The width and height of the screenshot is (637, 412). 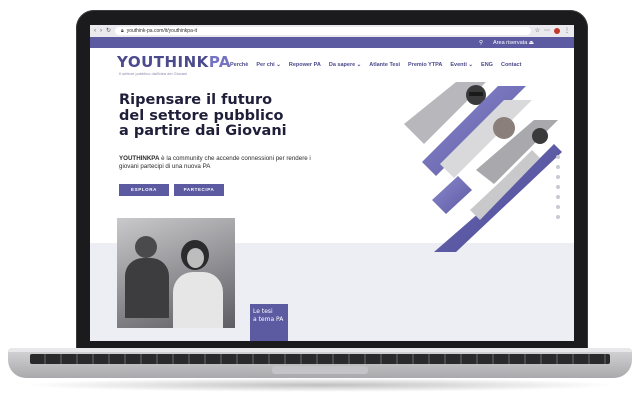 What do you see at coordinates (101, 31) in the screenshot?
I see `forward-icon: ›` at bounding box center [101, 31].